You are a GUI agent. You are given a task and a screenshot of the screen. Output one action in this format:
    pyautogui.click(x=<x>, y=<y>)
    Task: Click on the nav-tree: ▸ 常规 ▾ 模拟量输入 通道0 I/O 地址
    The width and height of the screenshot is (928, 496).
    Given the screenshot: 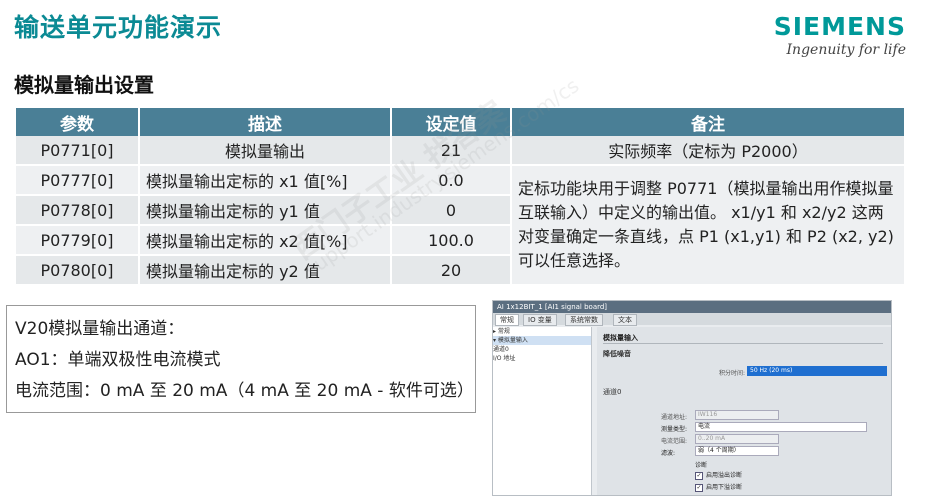 What is the action you would take?
    pyautogui.click(x=542, y=411)
    